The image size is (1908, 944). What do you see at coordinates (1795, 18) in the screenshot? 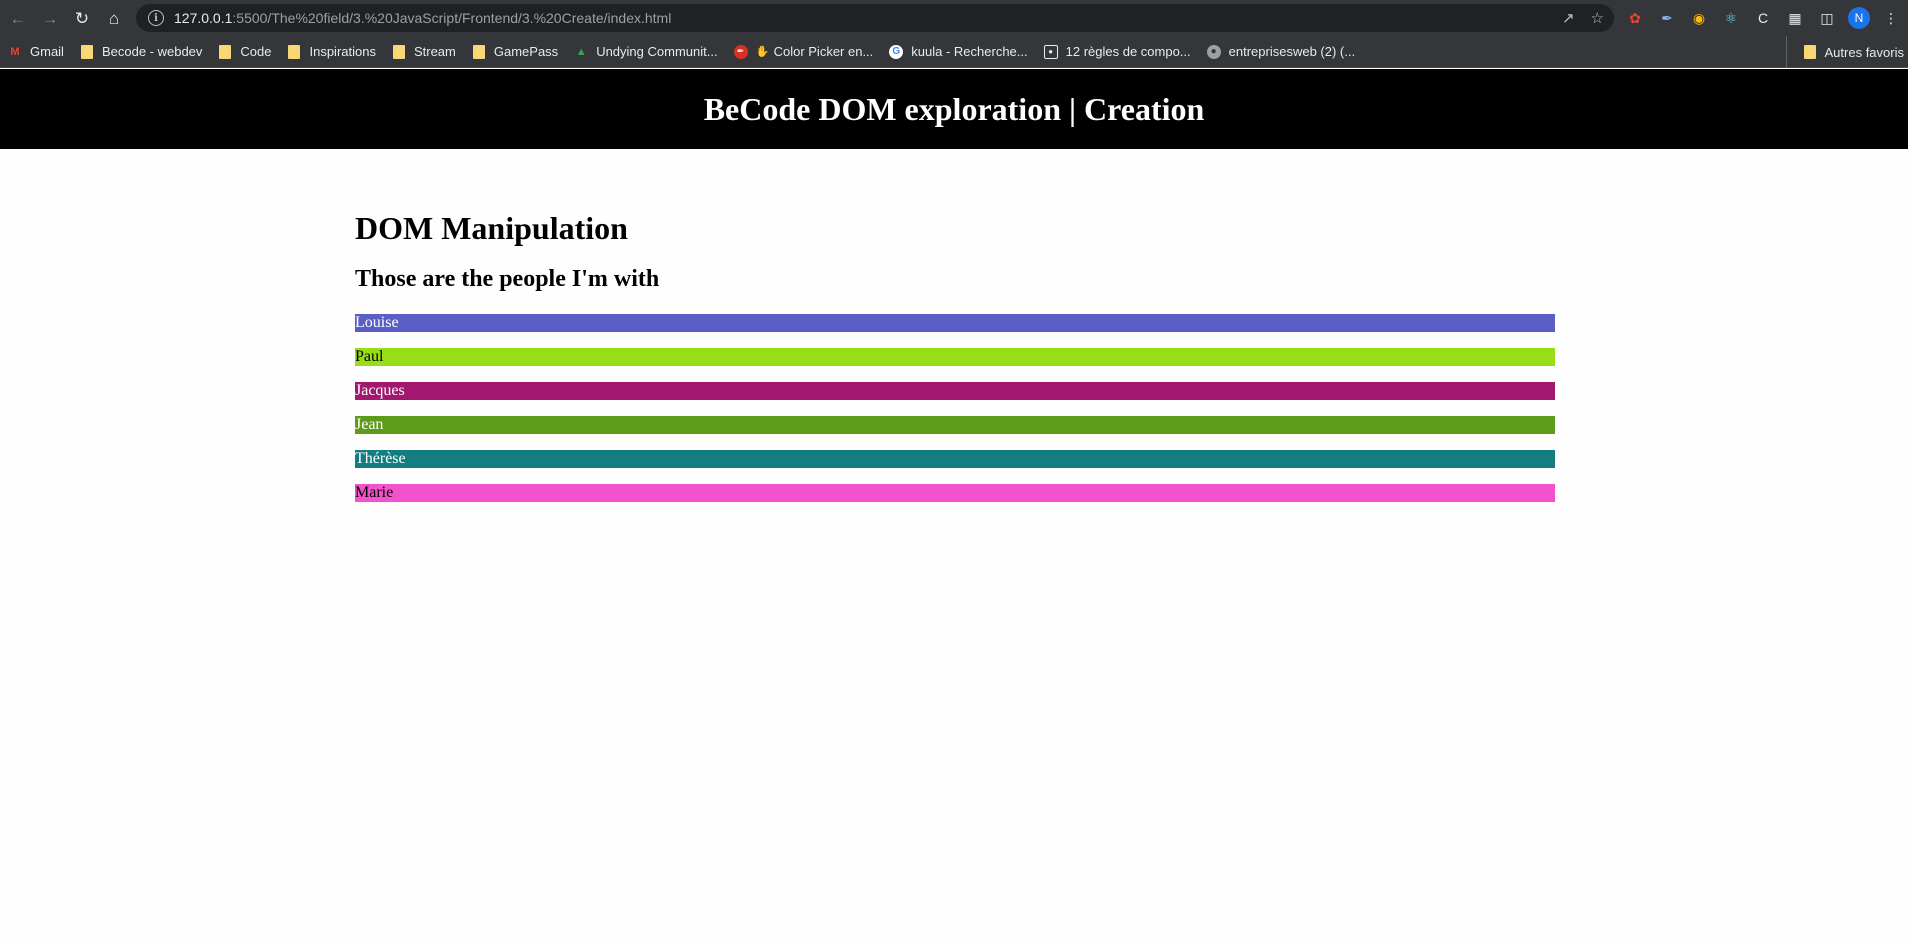
I see `extensions-puzzle-icon: ▦` at bounding box center [1795, 18].